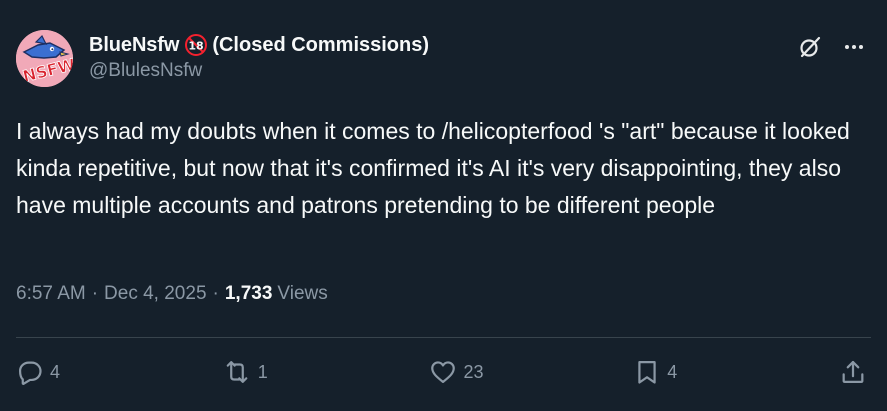 The width and height of the screenshot is (887, 411). What do you see at coordinates (248, 293) in the screenshot?
I see `views-count: 1,733` at bounding box center [248, 293].